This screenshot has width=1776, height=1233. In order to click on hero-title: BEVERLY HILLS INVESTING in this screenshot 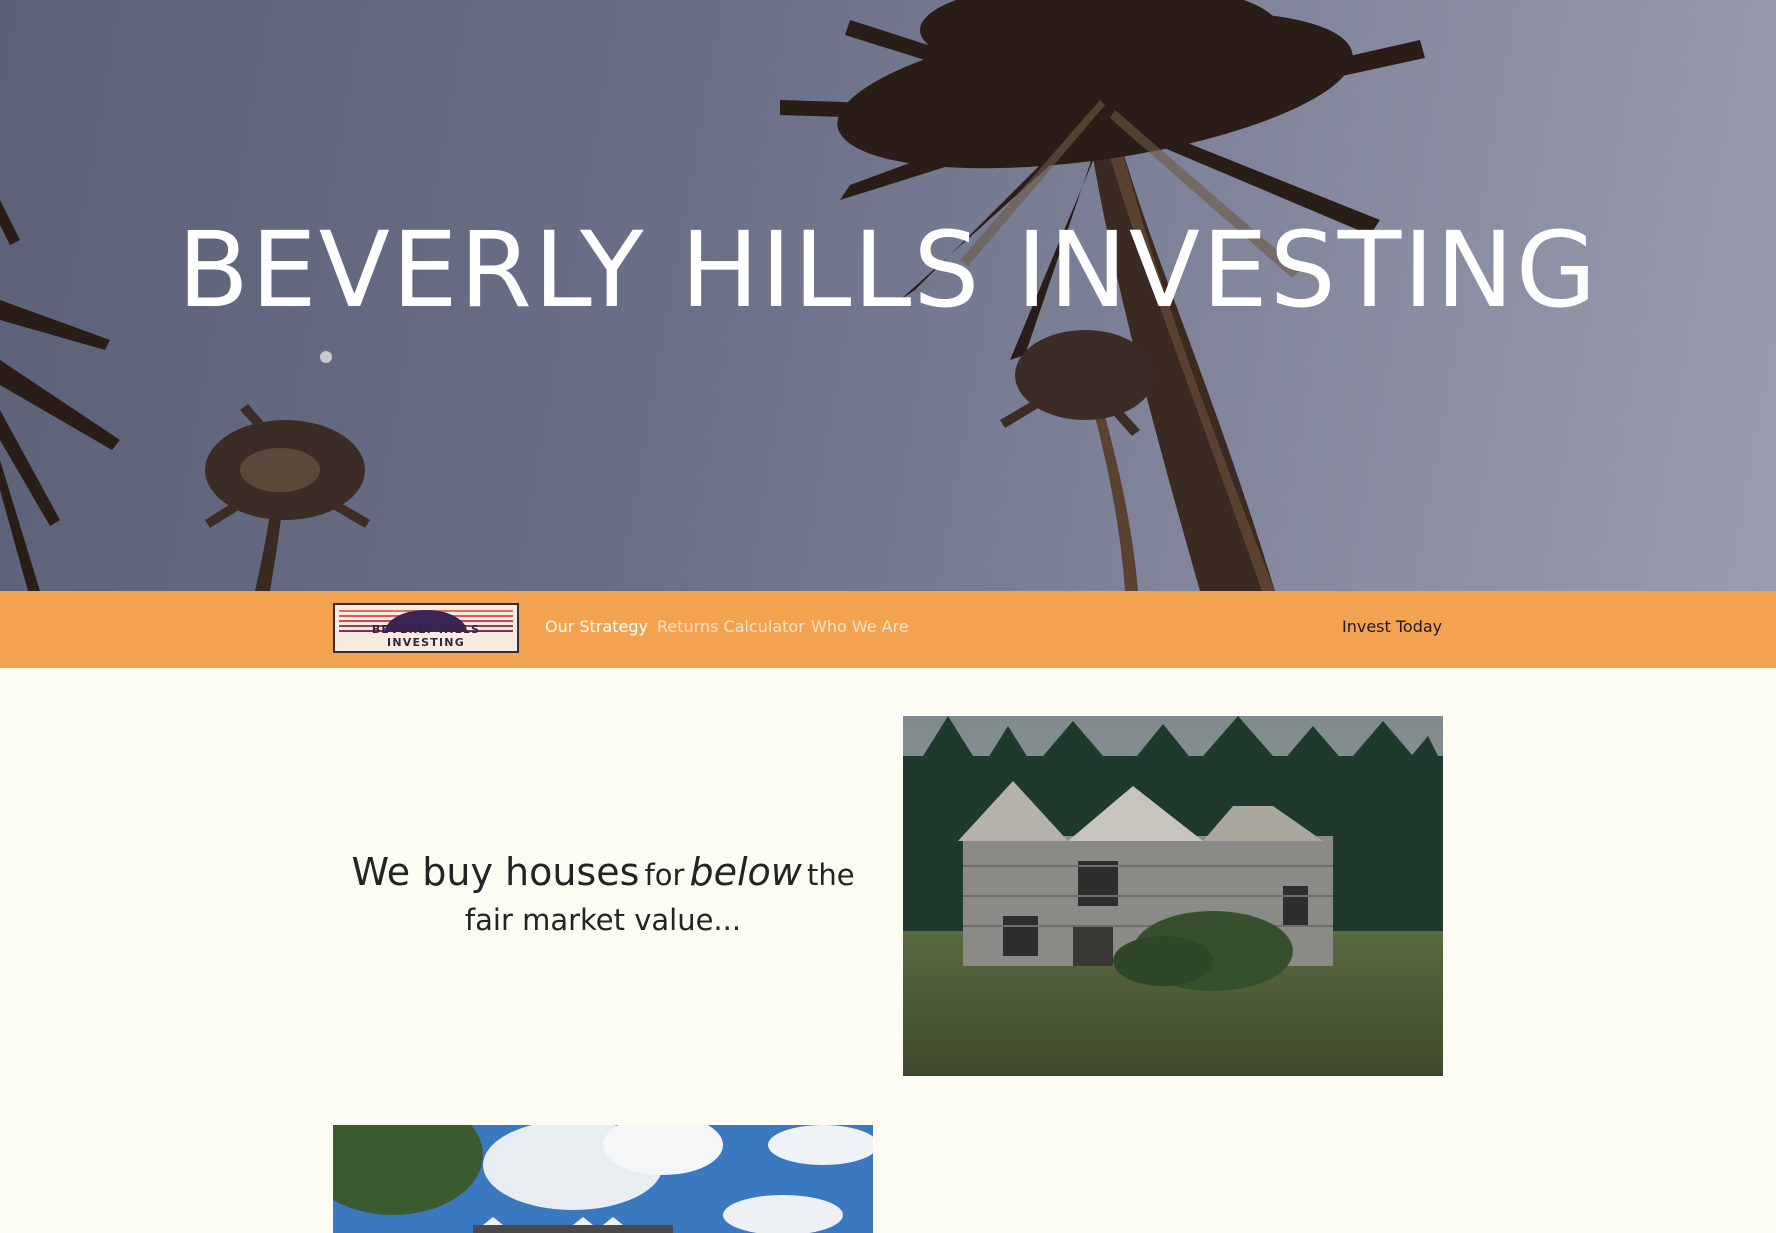, I will do `click(888, 270)`.